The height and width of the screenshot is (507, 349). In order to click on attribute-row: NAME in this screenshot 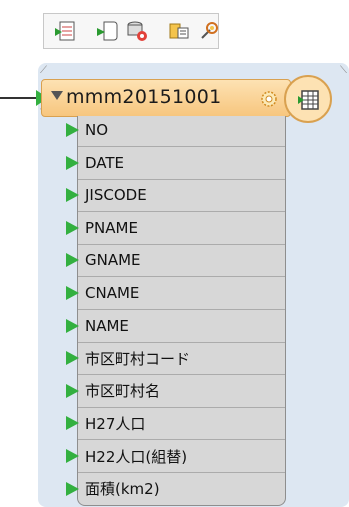, I will do `click(97, 326)`.